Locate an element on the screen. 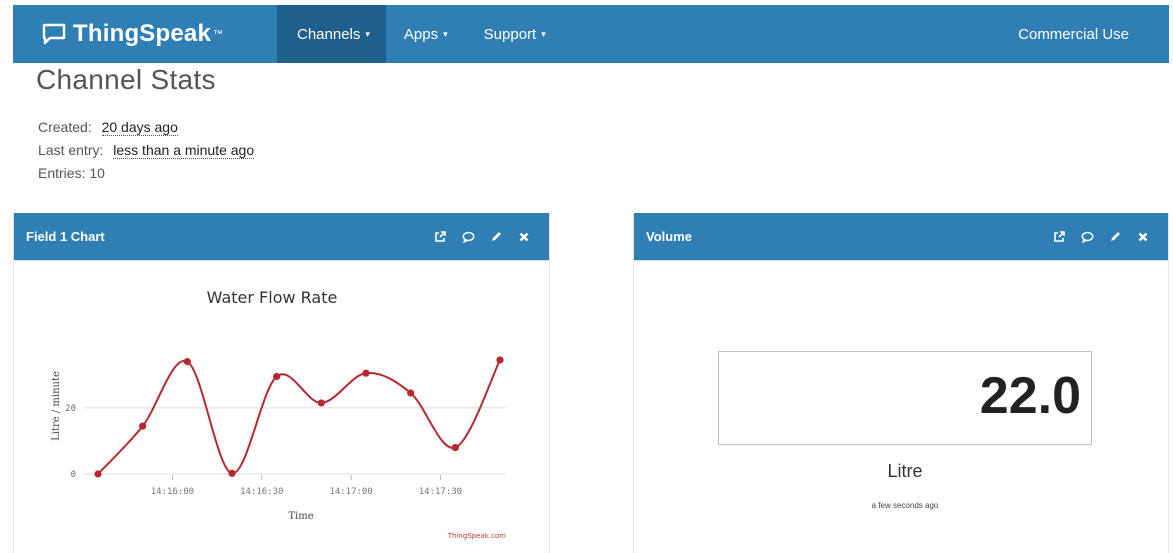 This screenshot has height=553, width=1173. tick-layer: 0 20 14:16:00 14:16:30 14:17:00 14:17:30 is located at coordinates (263, 450).